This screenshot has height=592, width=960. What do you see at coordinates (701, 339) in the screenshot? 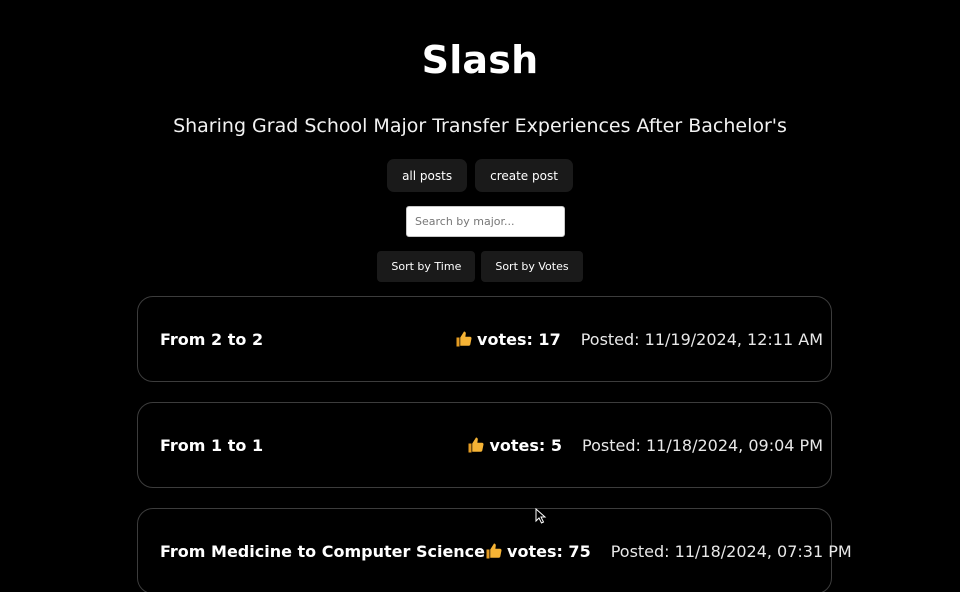
I see `post-timestamp: Posted: 11/19/2024, 12:11 AM` at bounding box center [701, 339].